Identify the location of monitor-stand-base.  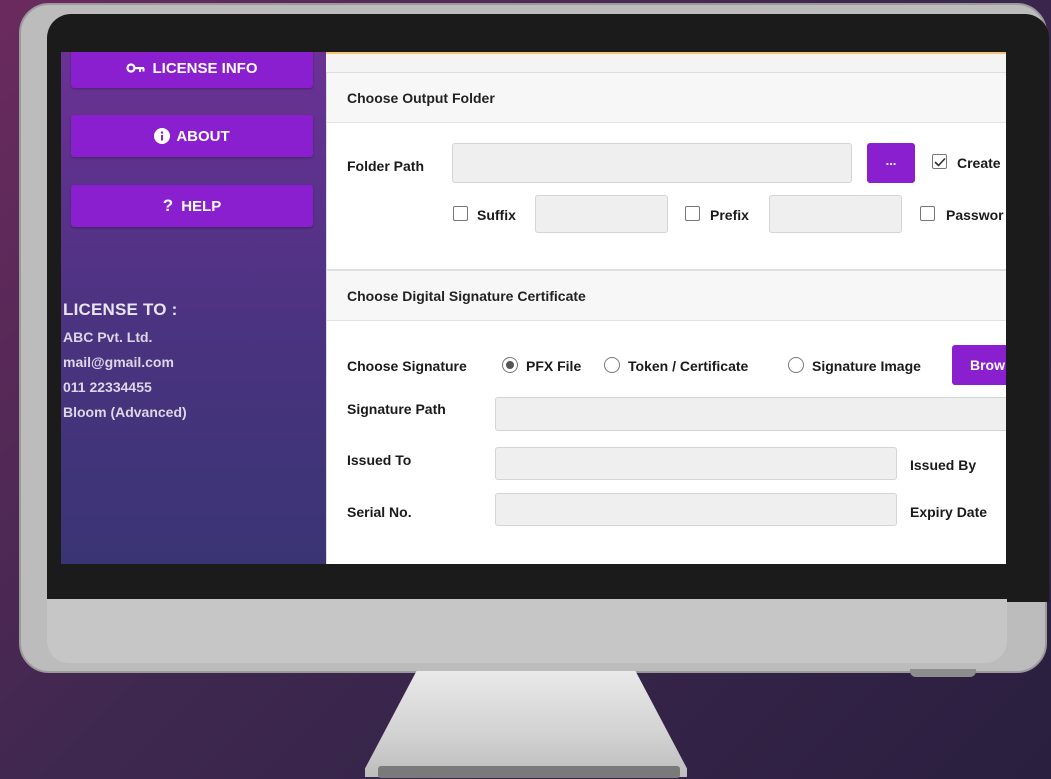
(529, 772).